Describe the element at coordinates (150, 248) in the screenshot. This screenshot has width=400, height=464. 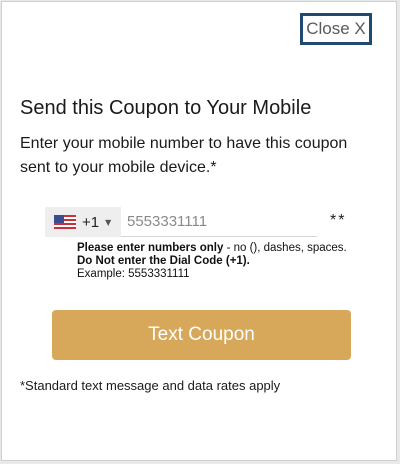
I see `help-line-1-bold: Please enter numbers only` at that location.